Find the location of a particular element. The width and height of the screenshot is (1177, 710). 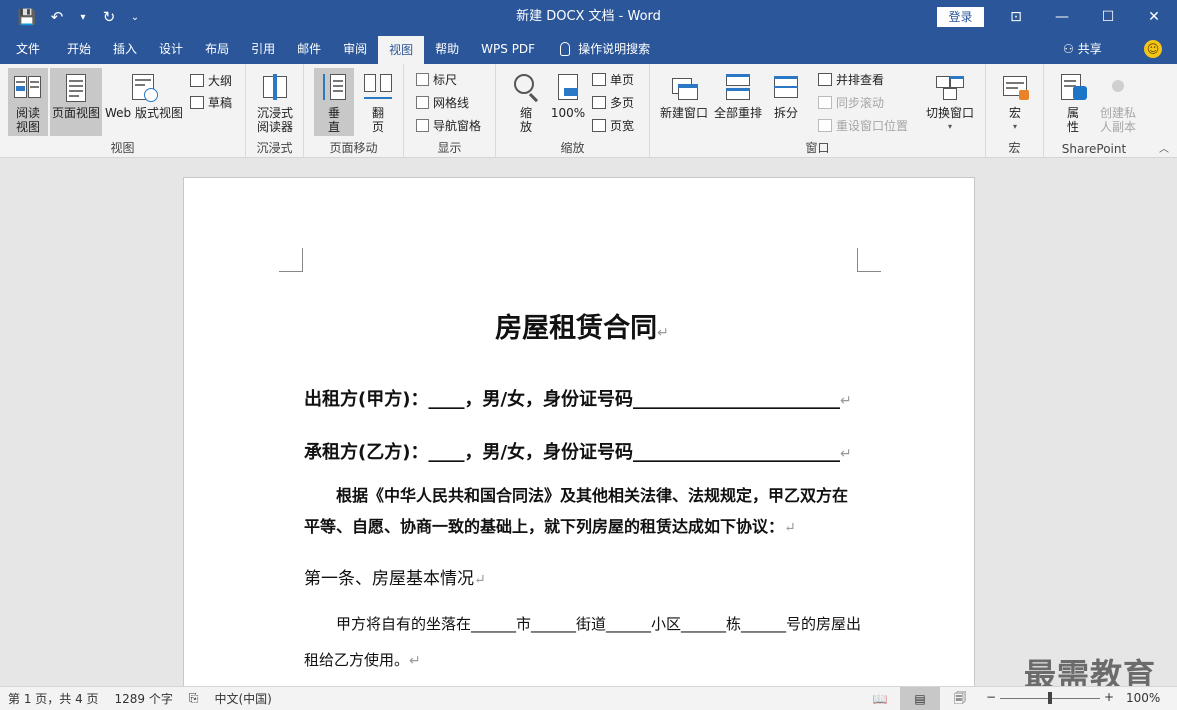

view-side-by-side-button: 并排查看 is located at coordinates (851, 79).